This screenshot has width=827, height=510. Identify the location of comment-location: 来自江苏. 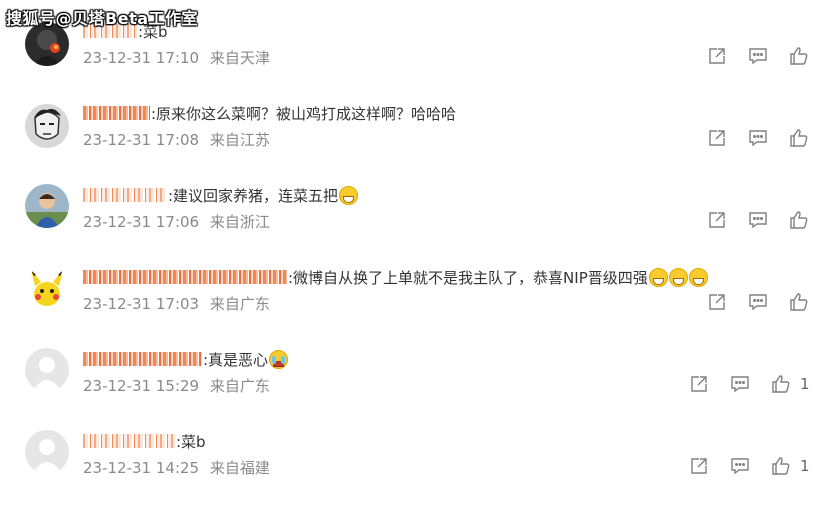
(239, 140).